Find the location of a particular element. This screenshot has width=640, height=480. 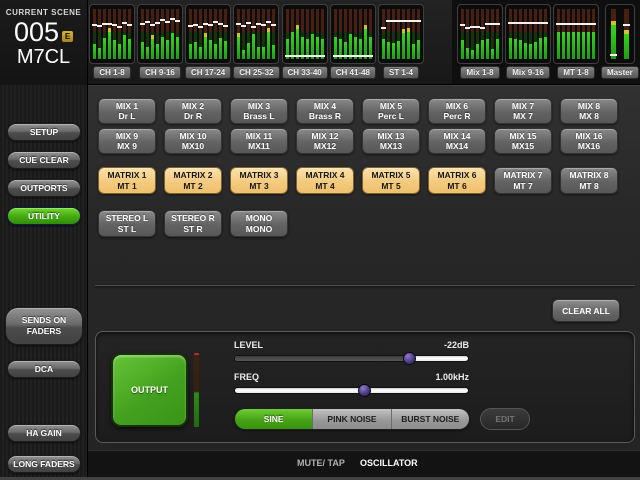

bus-button: MATRIX 8 MT 8 is located at coordinates (589, 180).